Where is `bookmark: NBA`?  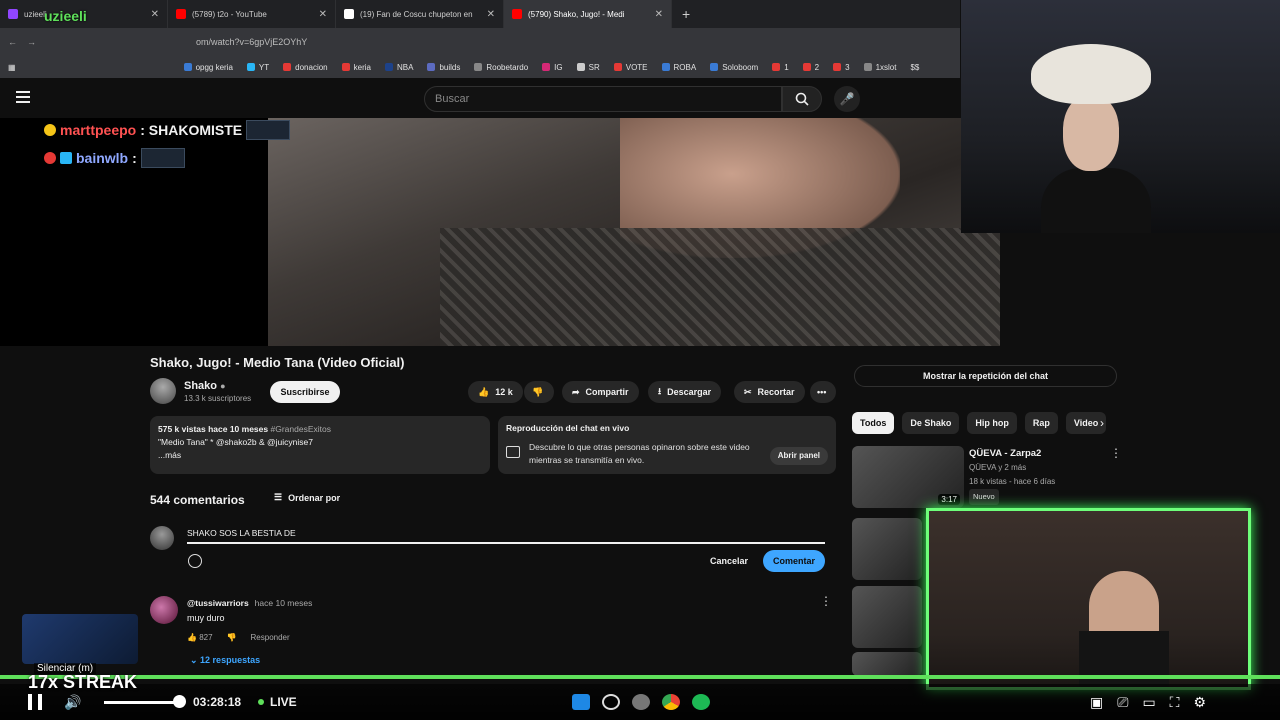 bookmark: NBA is located at coordinates (398, 67).